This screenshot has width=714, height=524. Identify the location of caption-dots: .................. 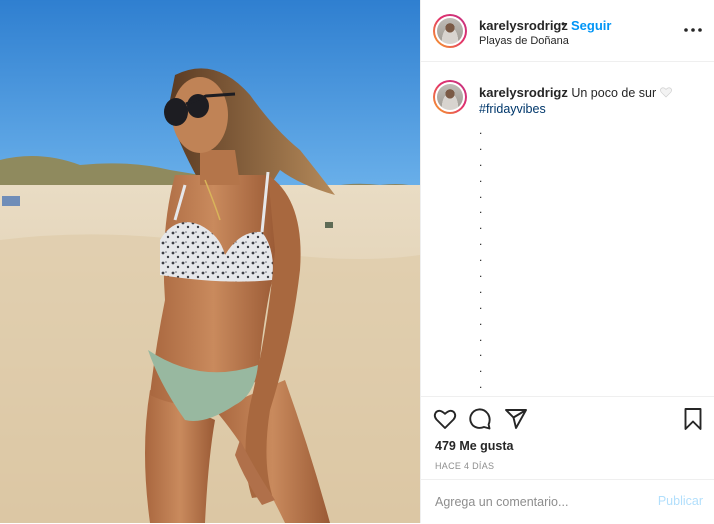
(484, 259).